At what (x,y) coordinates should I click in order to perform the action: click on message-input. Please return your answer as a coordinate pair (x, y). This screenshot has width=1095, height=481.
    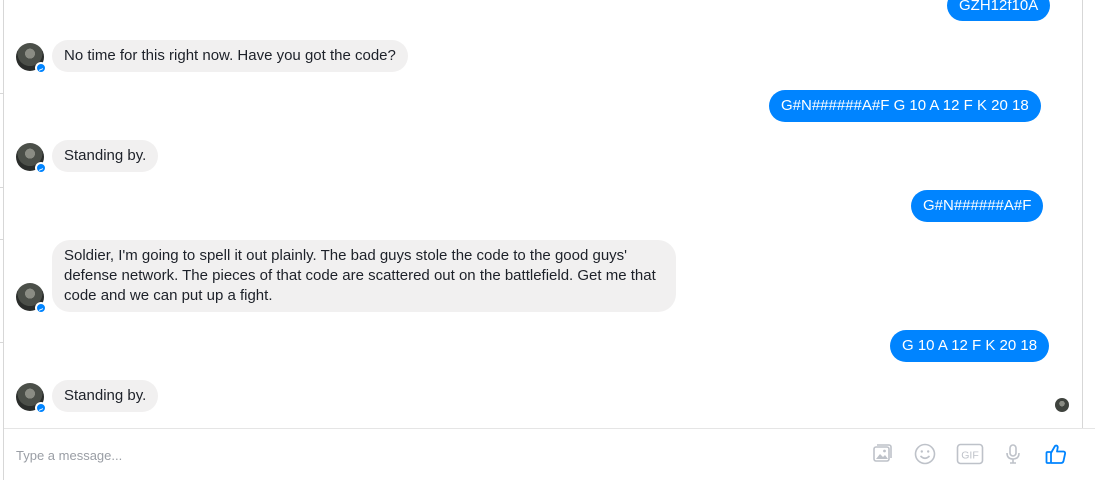
    Looking at the image, I should click on (426, 455).